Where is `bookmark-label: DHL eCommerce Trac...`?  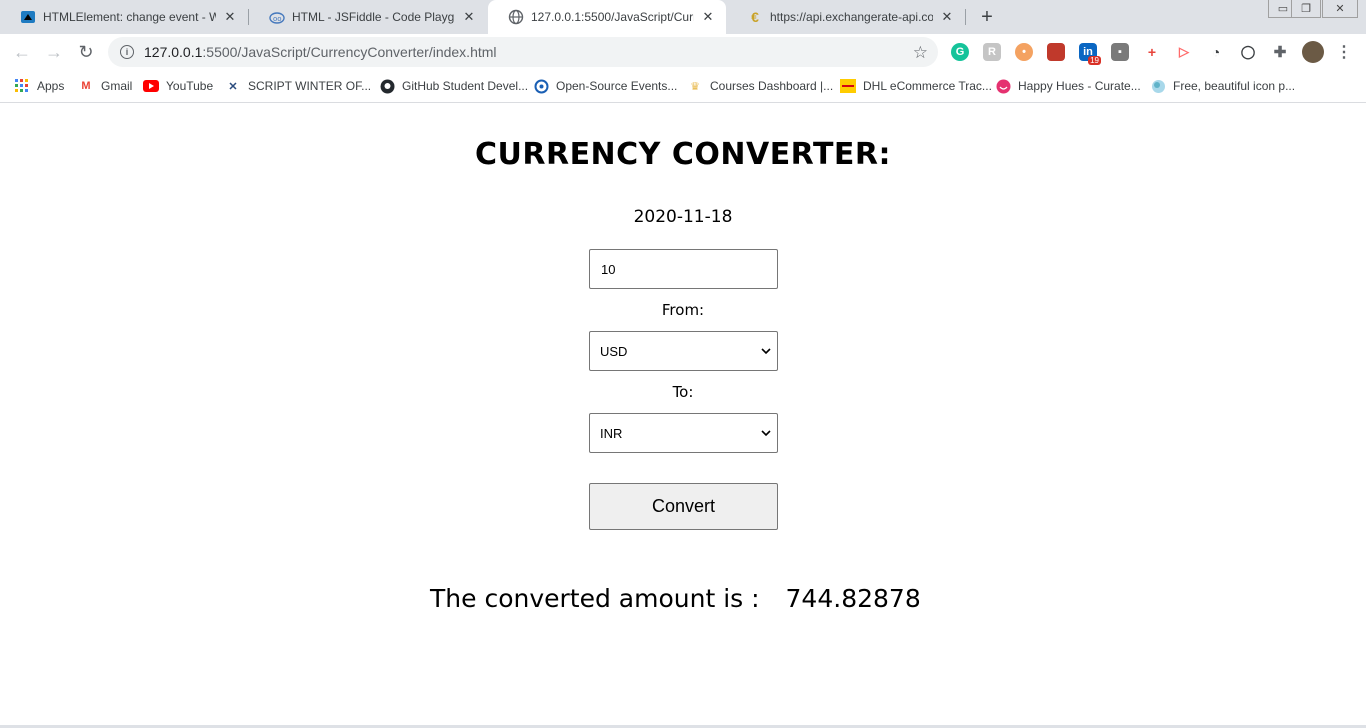 bookmark-label: DHL eCommerce Trac... is located at coordinates (927, 86).